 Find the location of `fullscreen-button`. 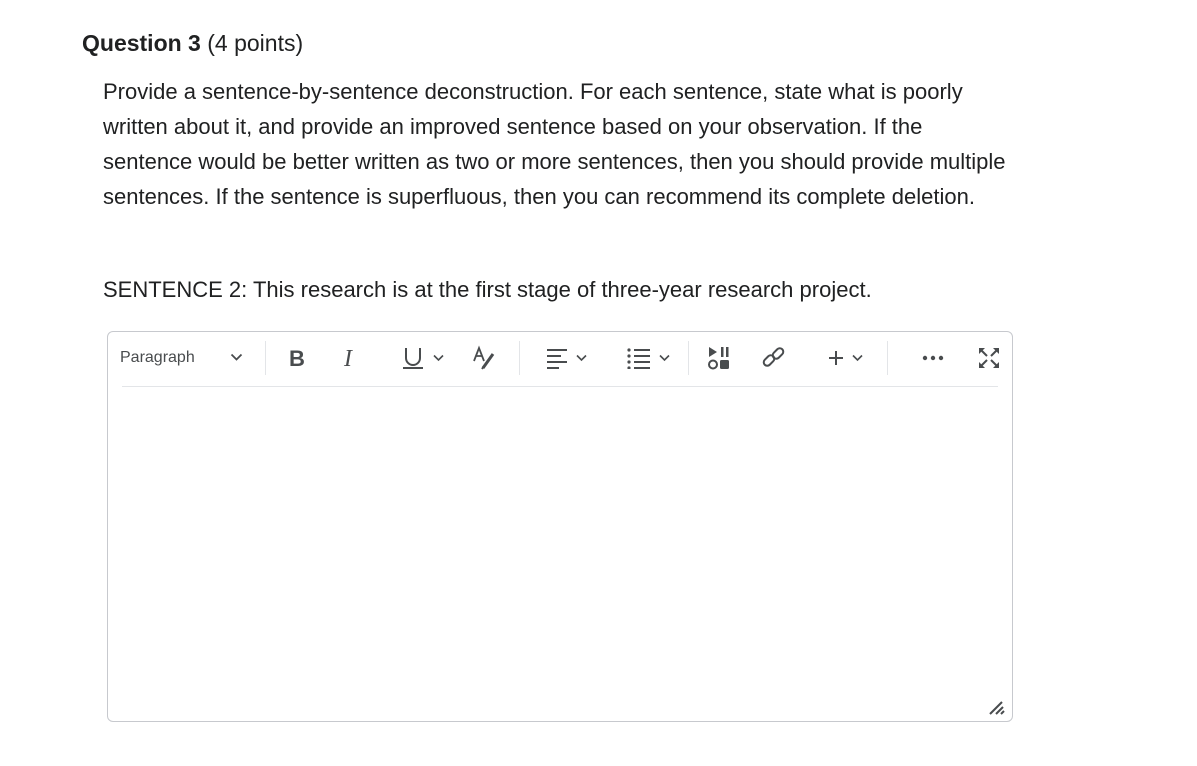

fullscreen-button is located at coordinates (989, 358).